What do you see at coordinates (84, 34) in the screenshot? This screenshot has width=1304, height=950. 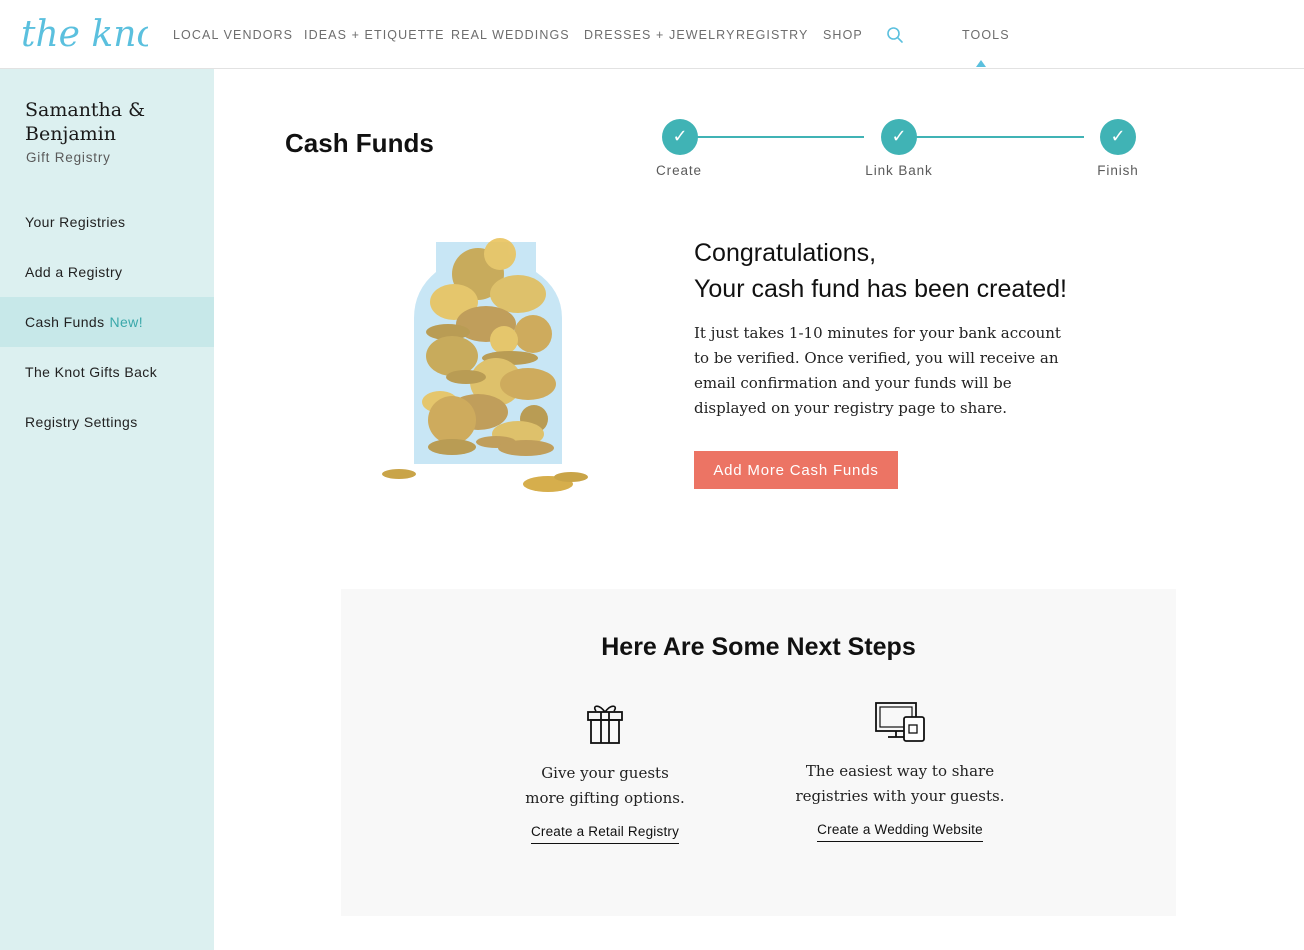 I see `svg-text: the knot` at bounding box center [84, 34].